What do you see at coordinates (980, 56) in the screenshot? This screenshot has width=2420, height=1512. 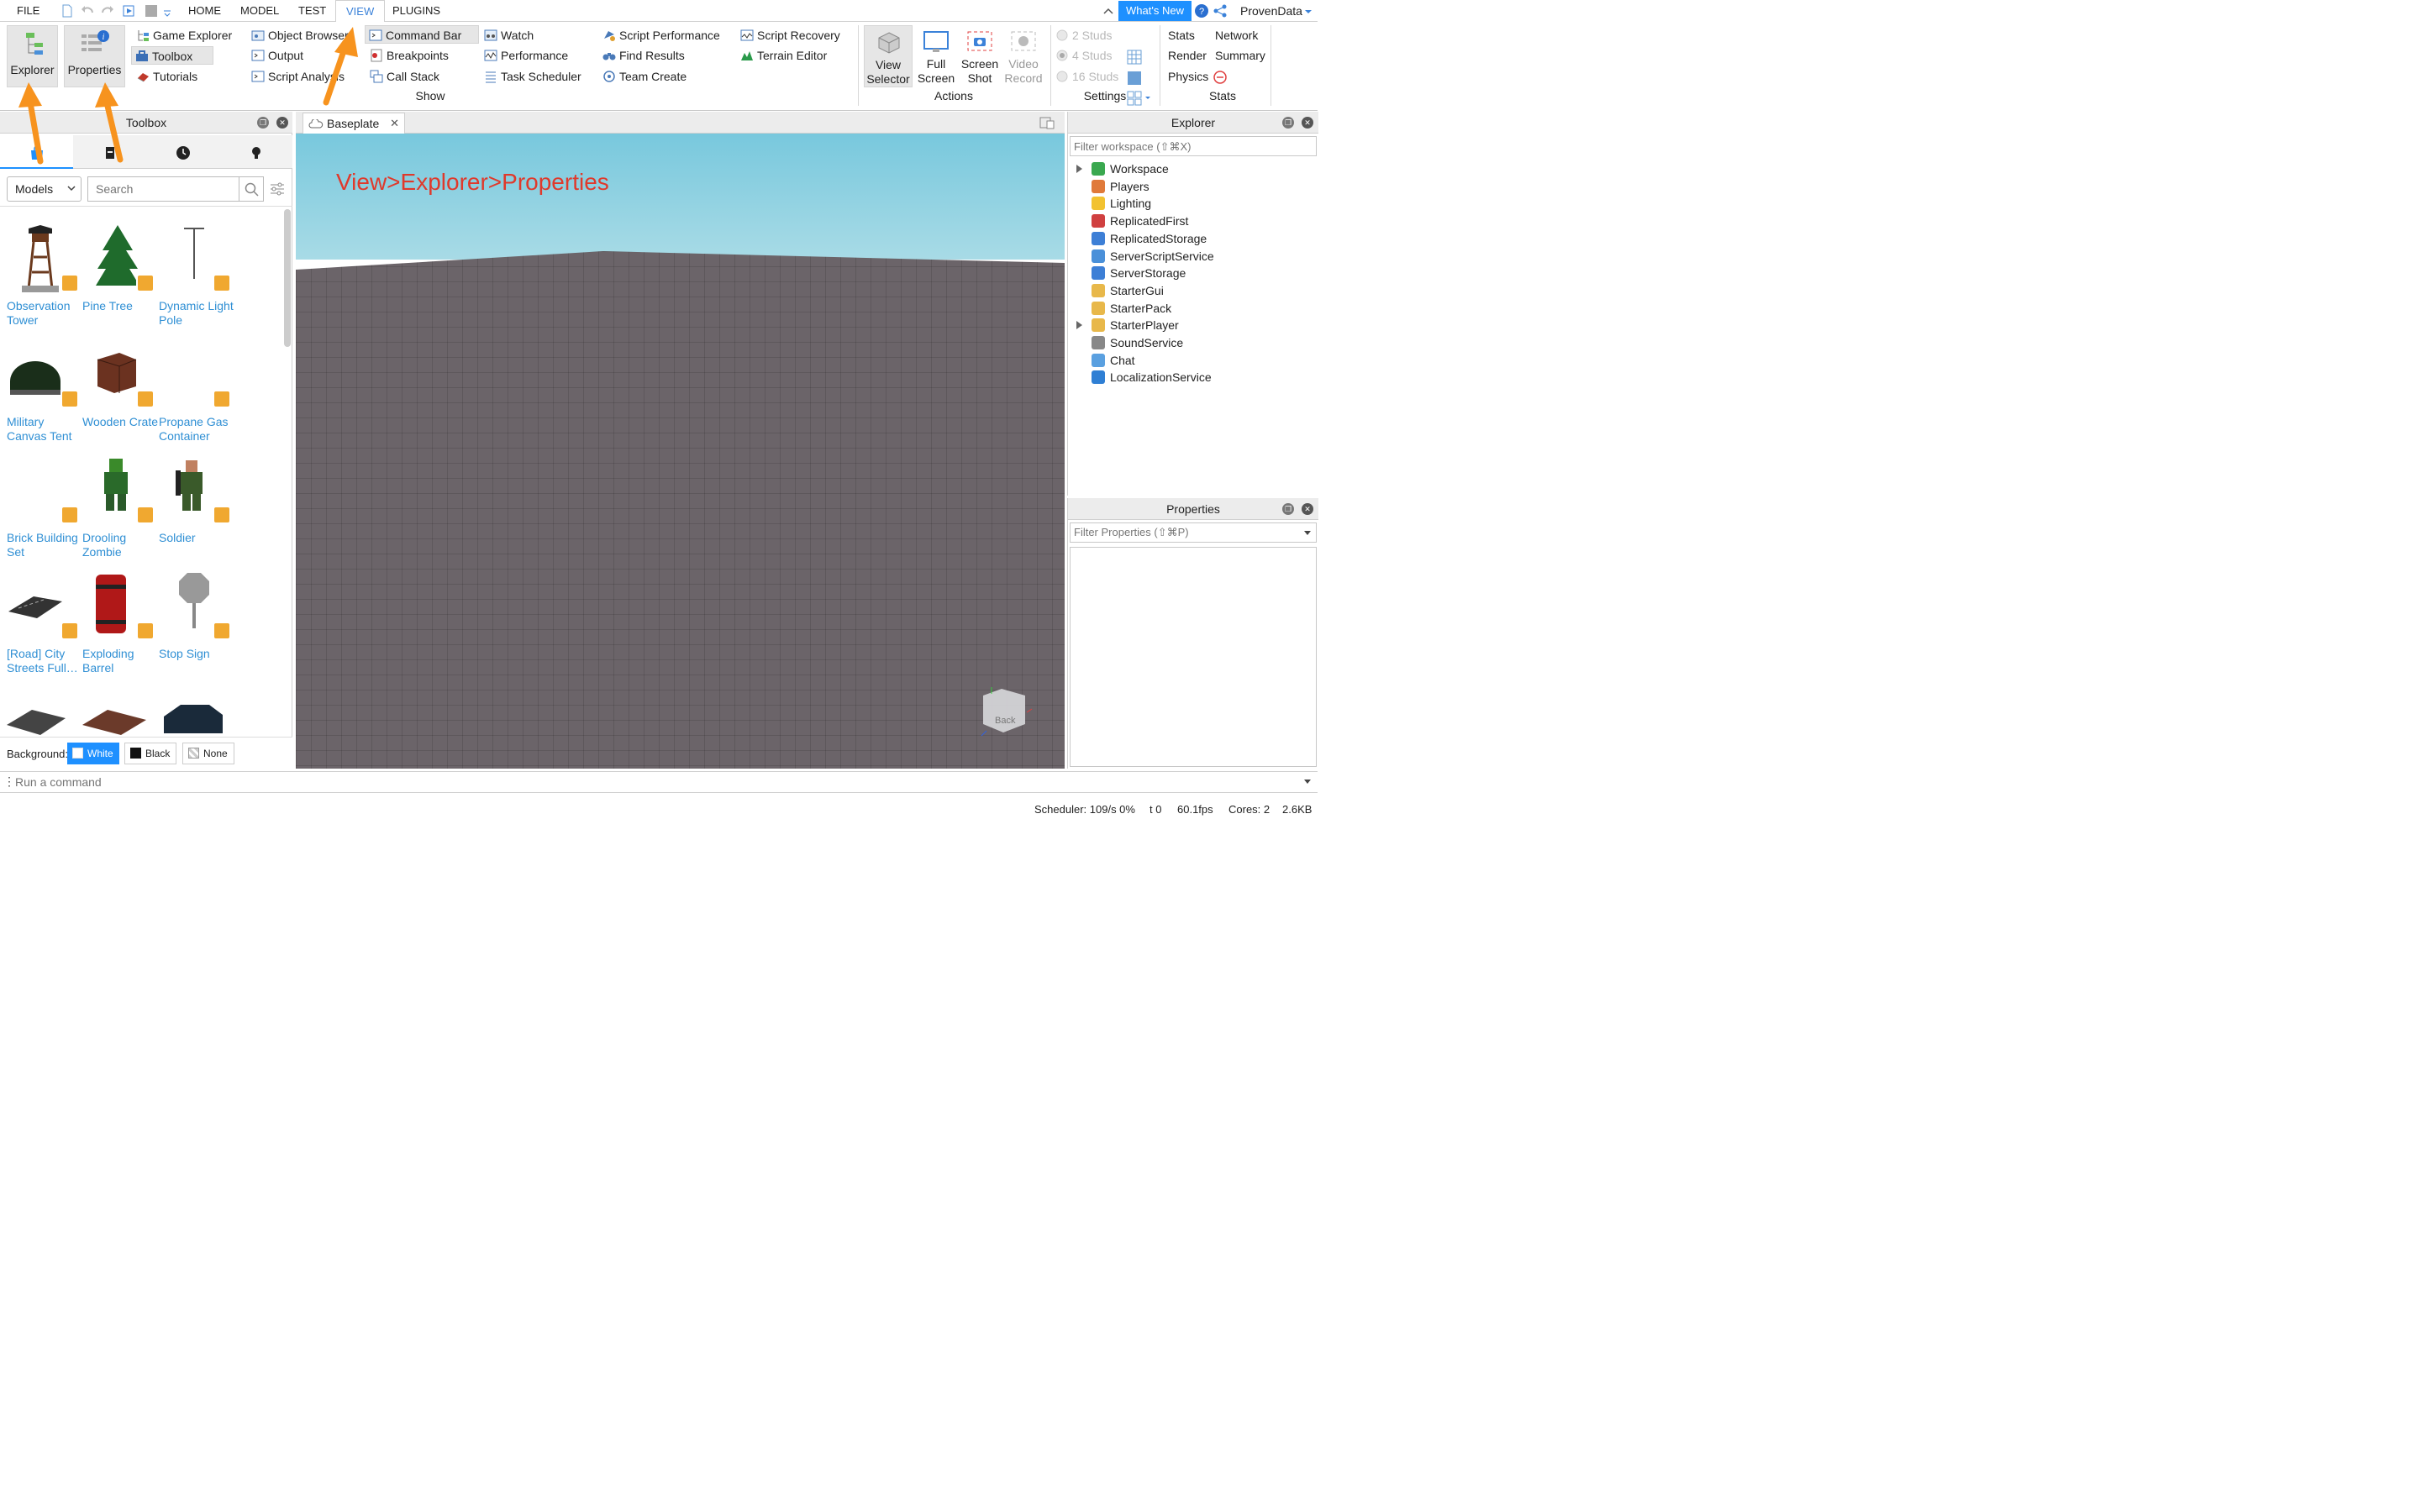 I see `screen-shot-button: Screen Shot` at bounding box center [980, 56].